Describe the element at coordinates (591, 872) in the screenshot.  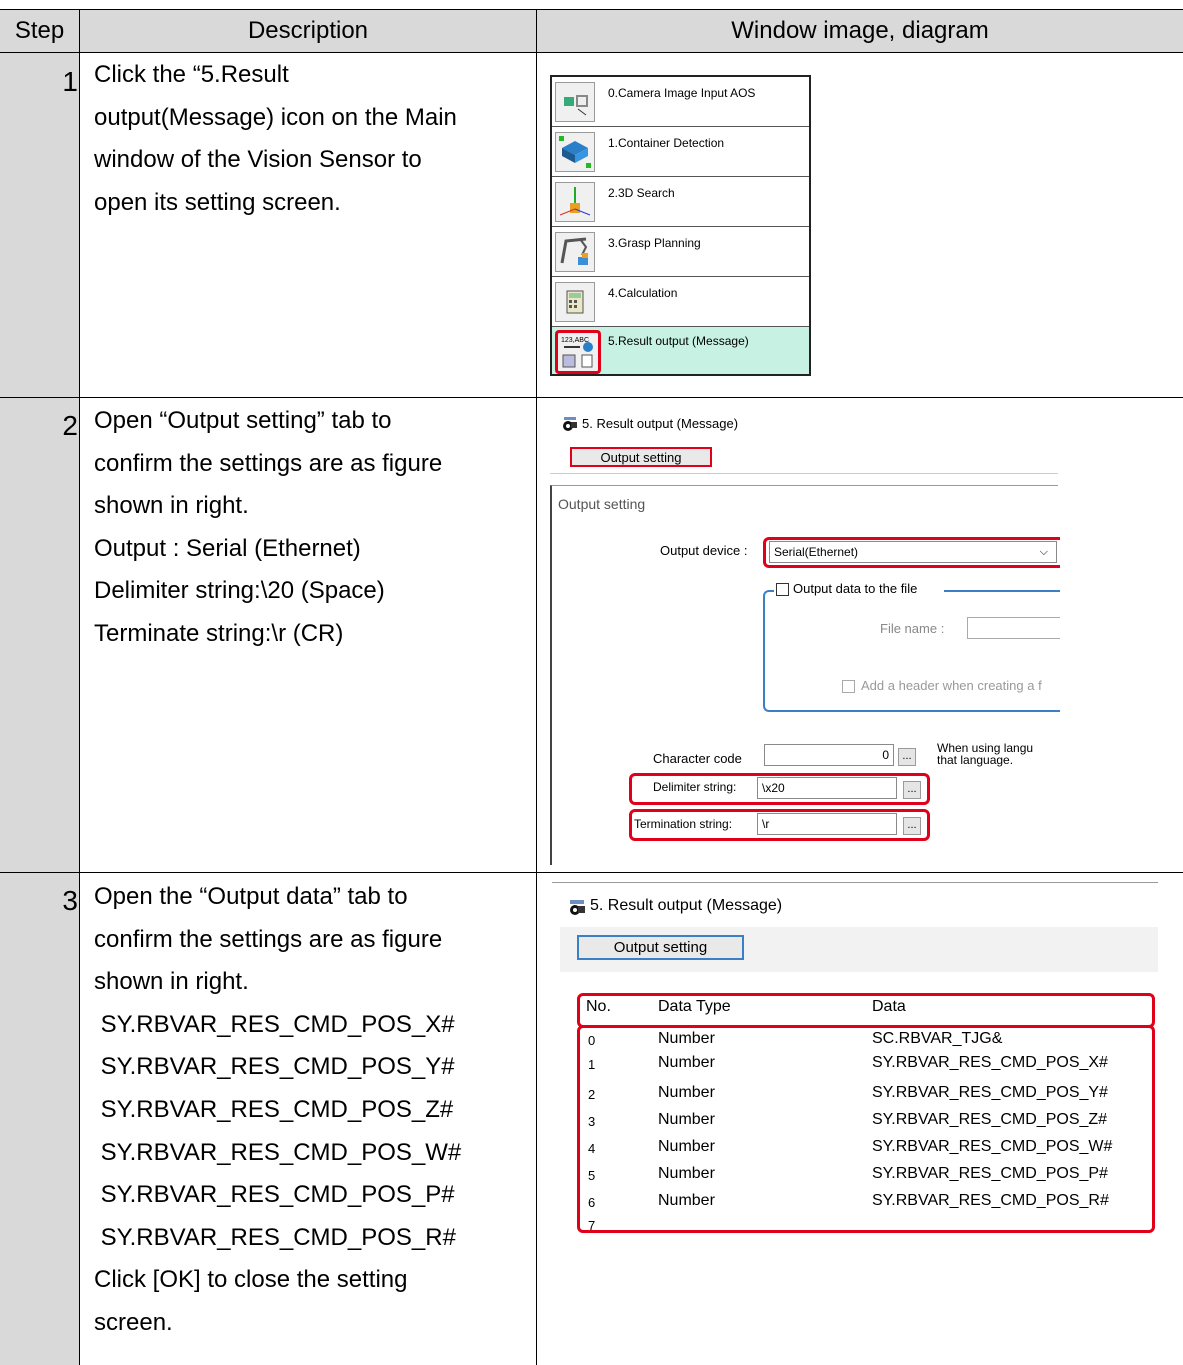
I see `table-border-row2` at that location.